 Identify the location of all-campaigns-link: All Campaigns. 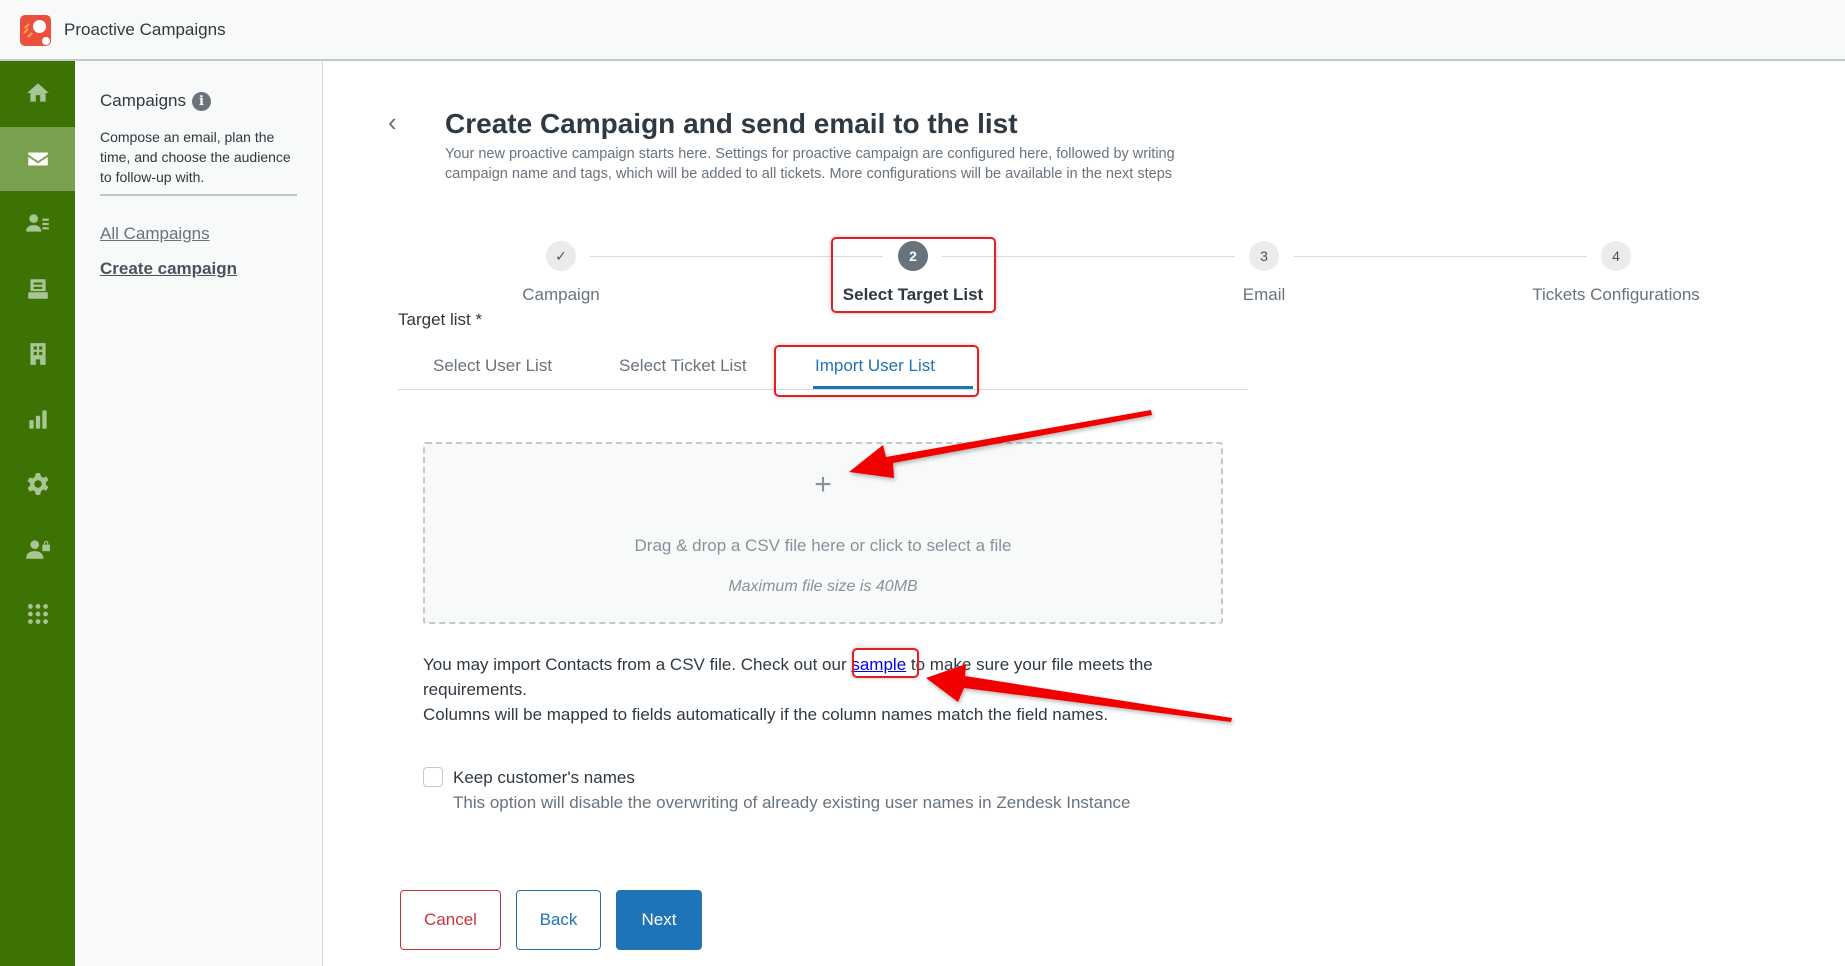
(155, 234).